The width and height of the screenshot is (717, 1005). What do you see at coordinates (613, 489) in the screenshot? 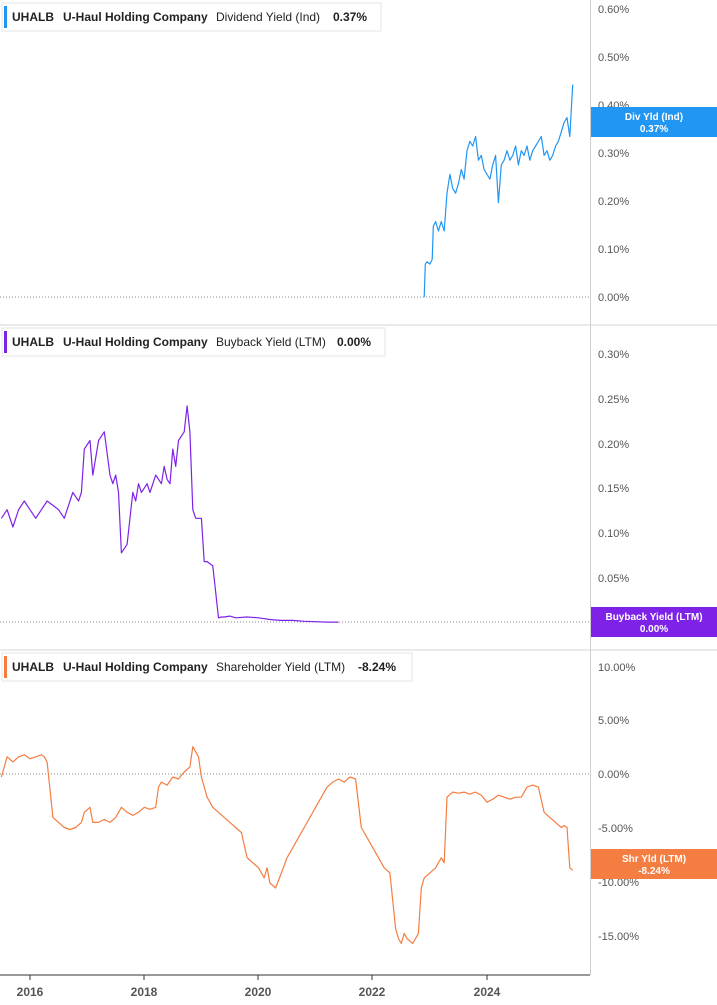
I see `y-tick-label: 0.15%` at bounding box center [613, 489].